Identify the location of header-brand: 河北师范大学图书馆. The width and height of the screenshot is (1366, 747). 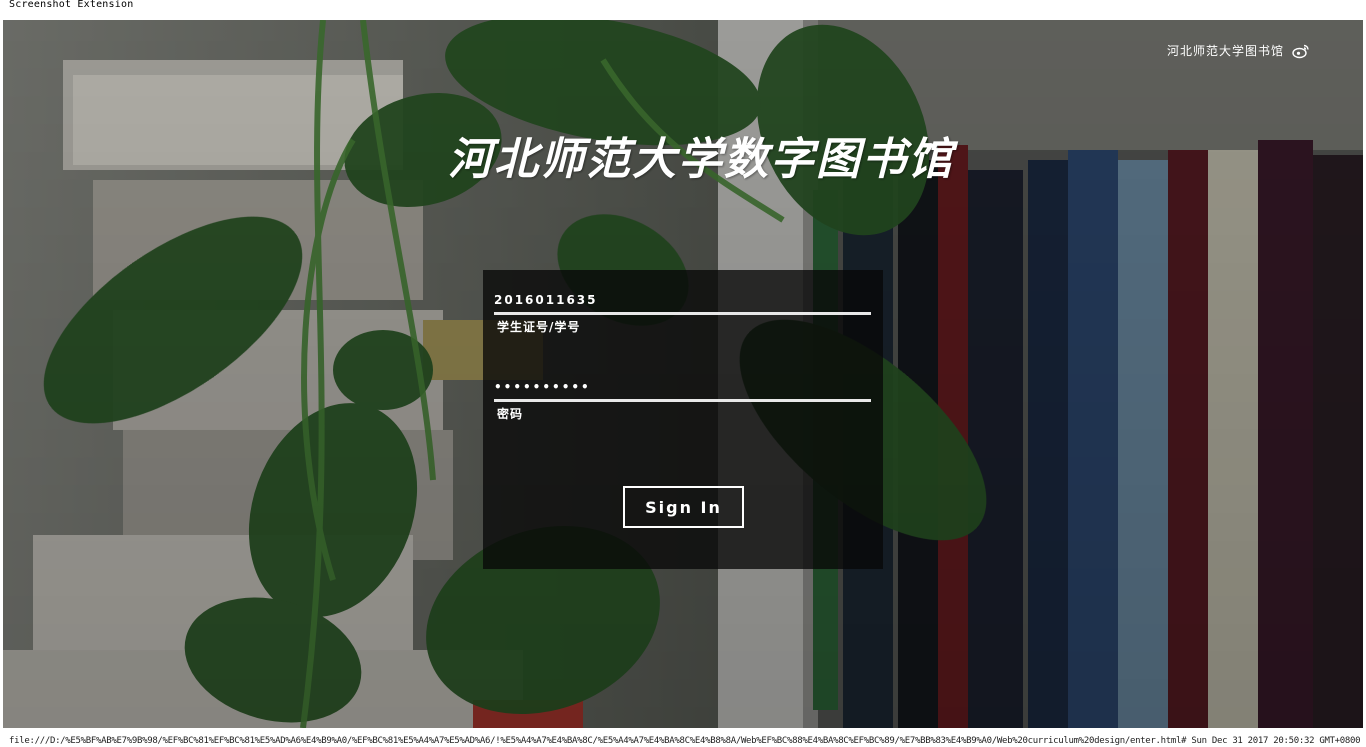
(1238, 50).